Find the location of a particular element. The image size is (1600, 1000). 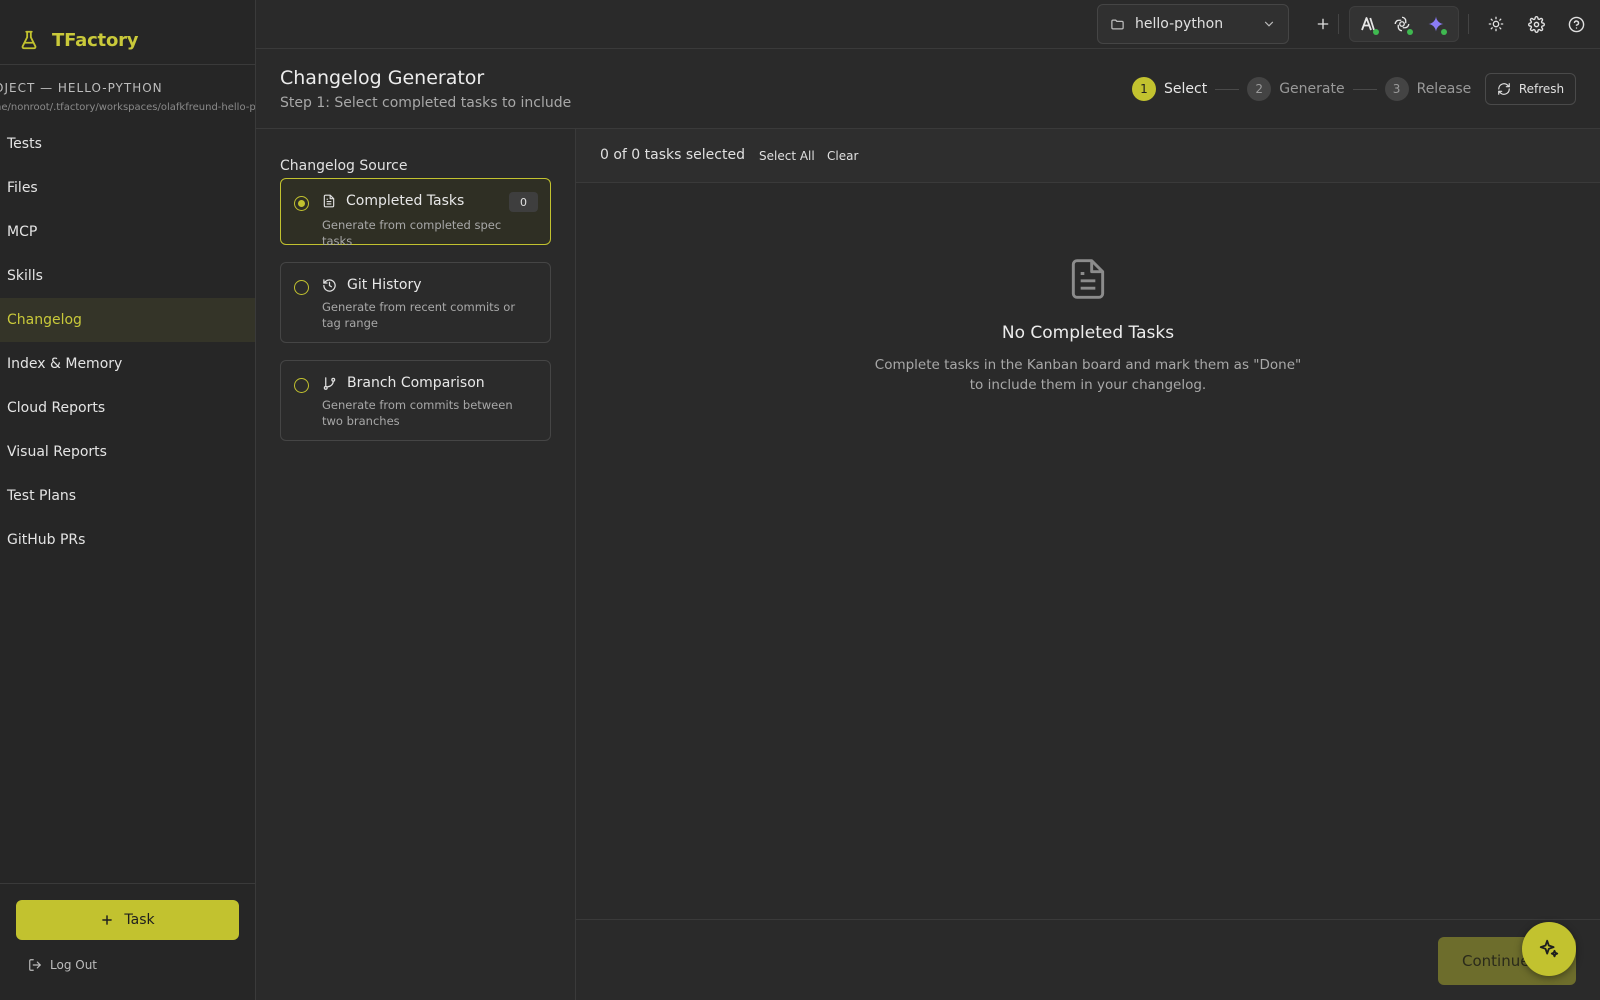

page-title: Changelog Generator is located at coordinates (382, 78).